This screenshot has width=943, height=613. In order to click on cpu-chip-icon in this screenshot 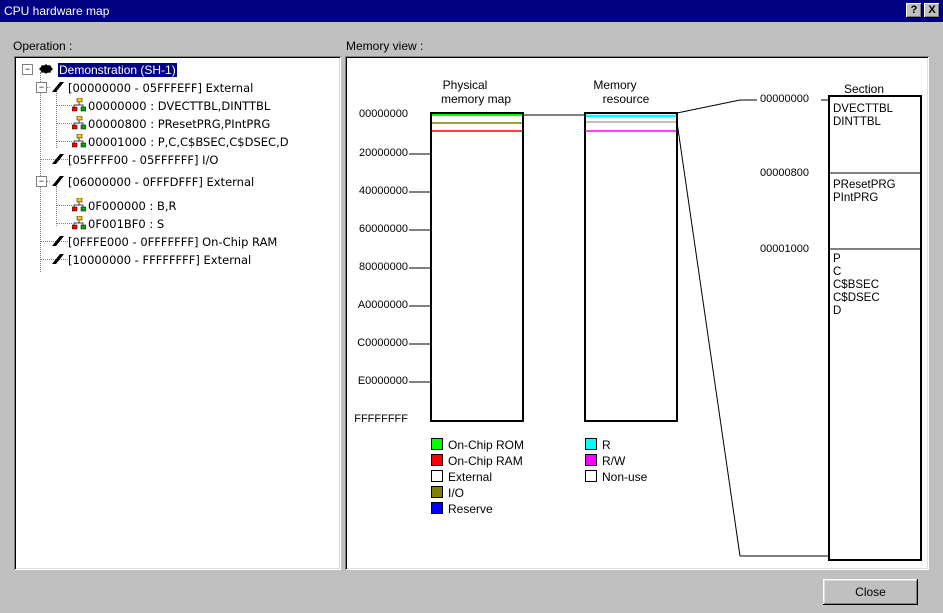, I will do `click(46, 69)`.